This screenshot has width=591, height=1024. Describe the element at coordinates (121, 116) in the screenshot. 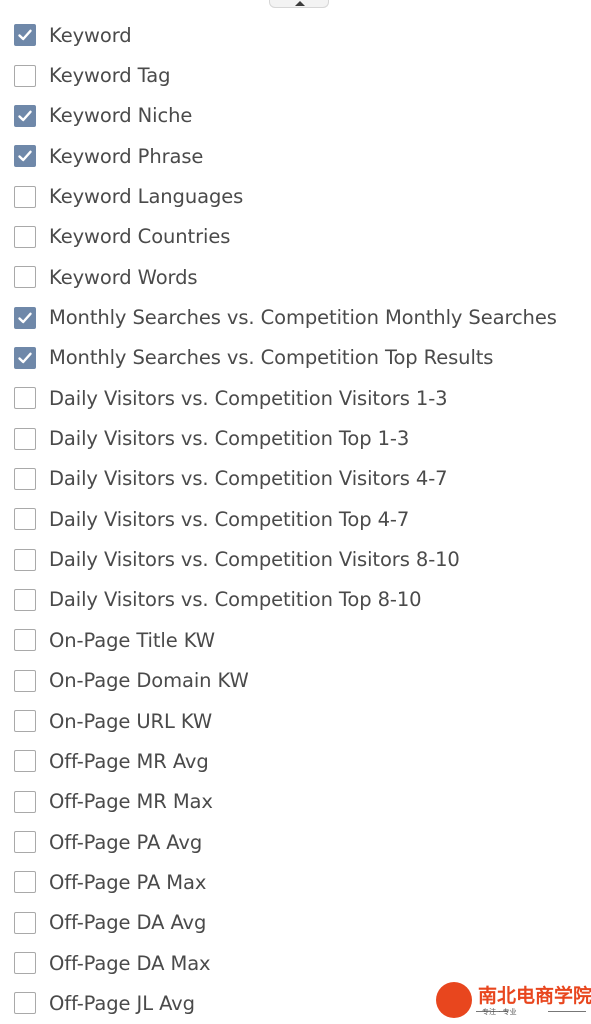

I see `checklist-item-label: Keyword Niche` at that location.